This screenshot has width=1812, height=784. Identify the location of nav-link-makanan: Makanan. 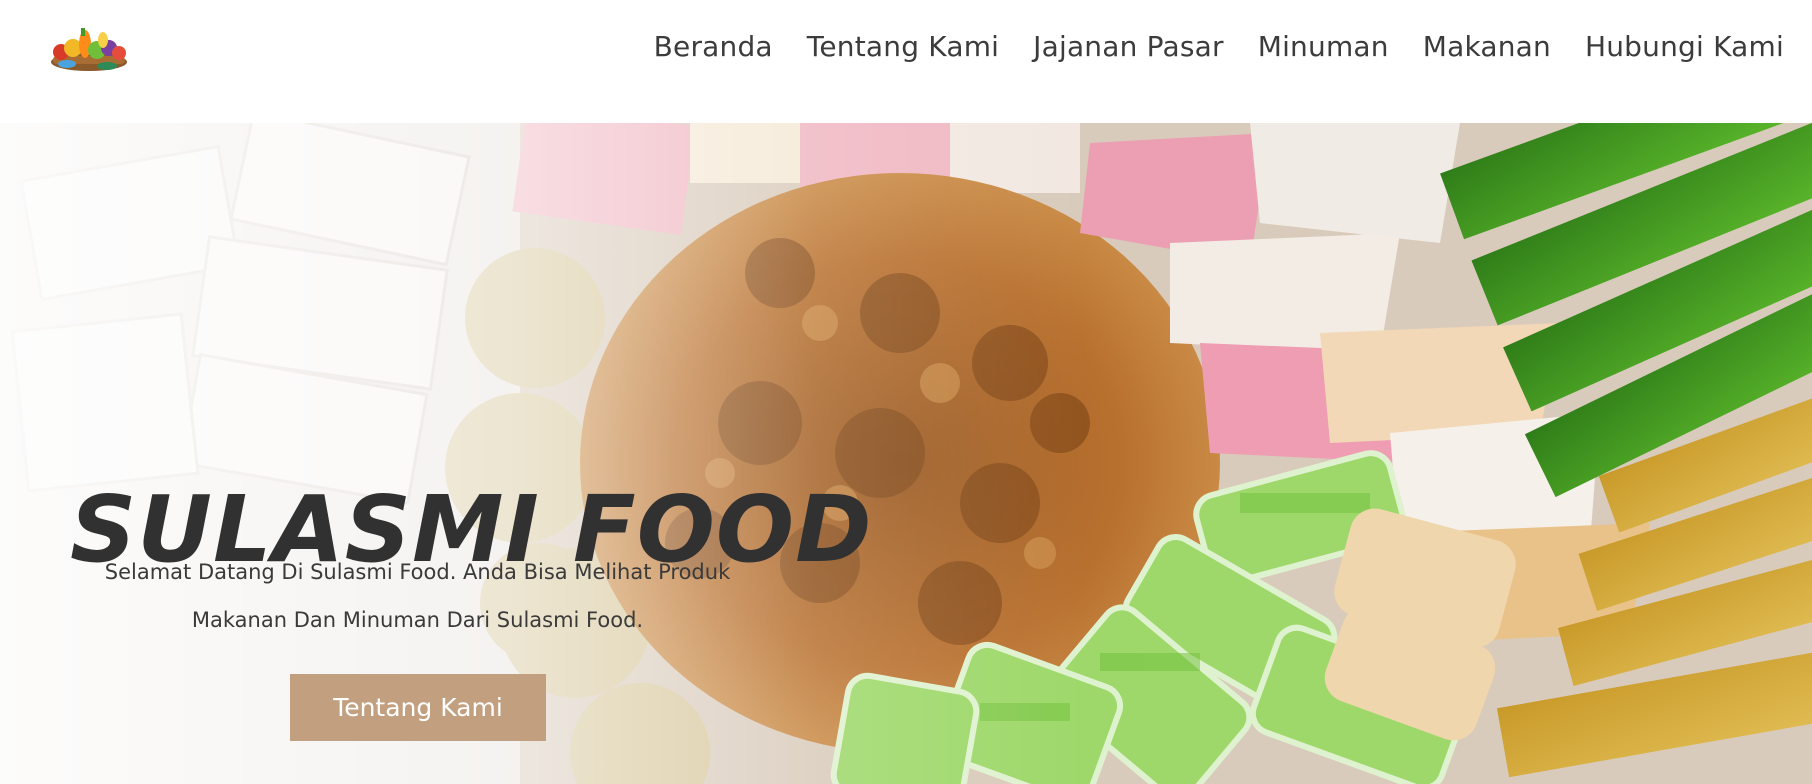
(1487, 46).